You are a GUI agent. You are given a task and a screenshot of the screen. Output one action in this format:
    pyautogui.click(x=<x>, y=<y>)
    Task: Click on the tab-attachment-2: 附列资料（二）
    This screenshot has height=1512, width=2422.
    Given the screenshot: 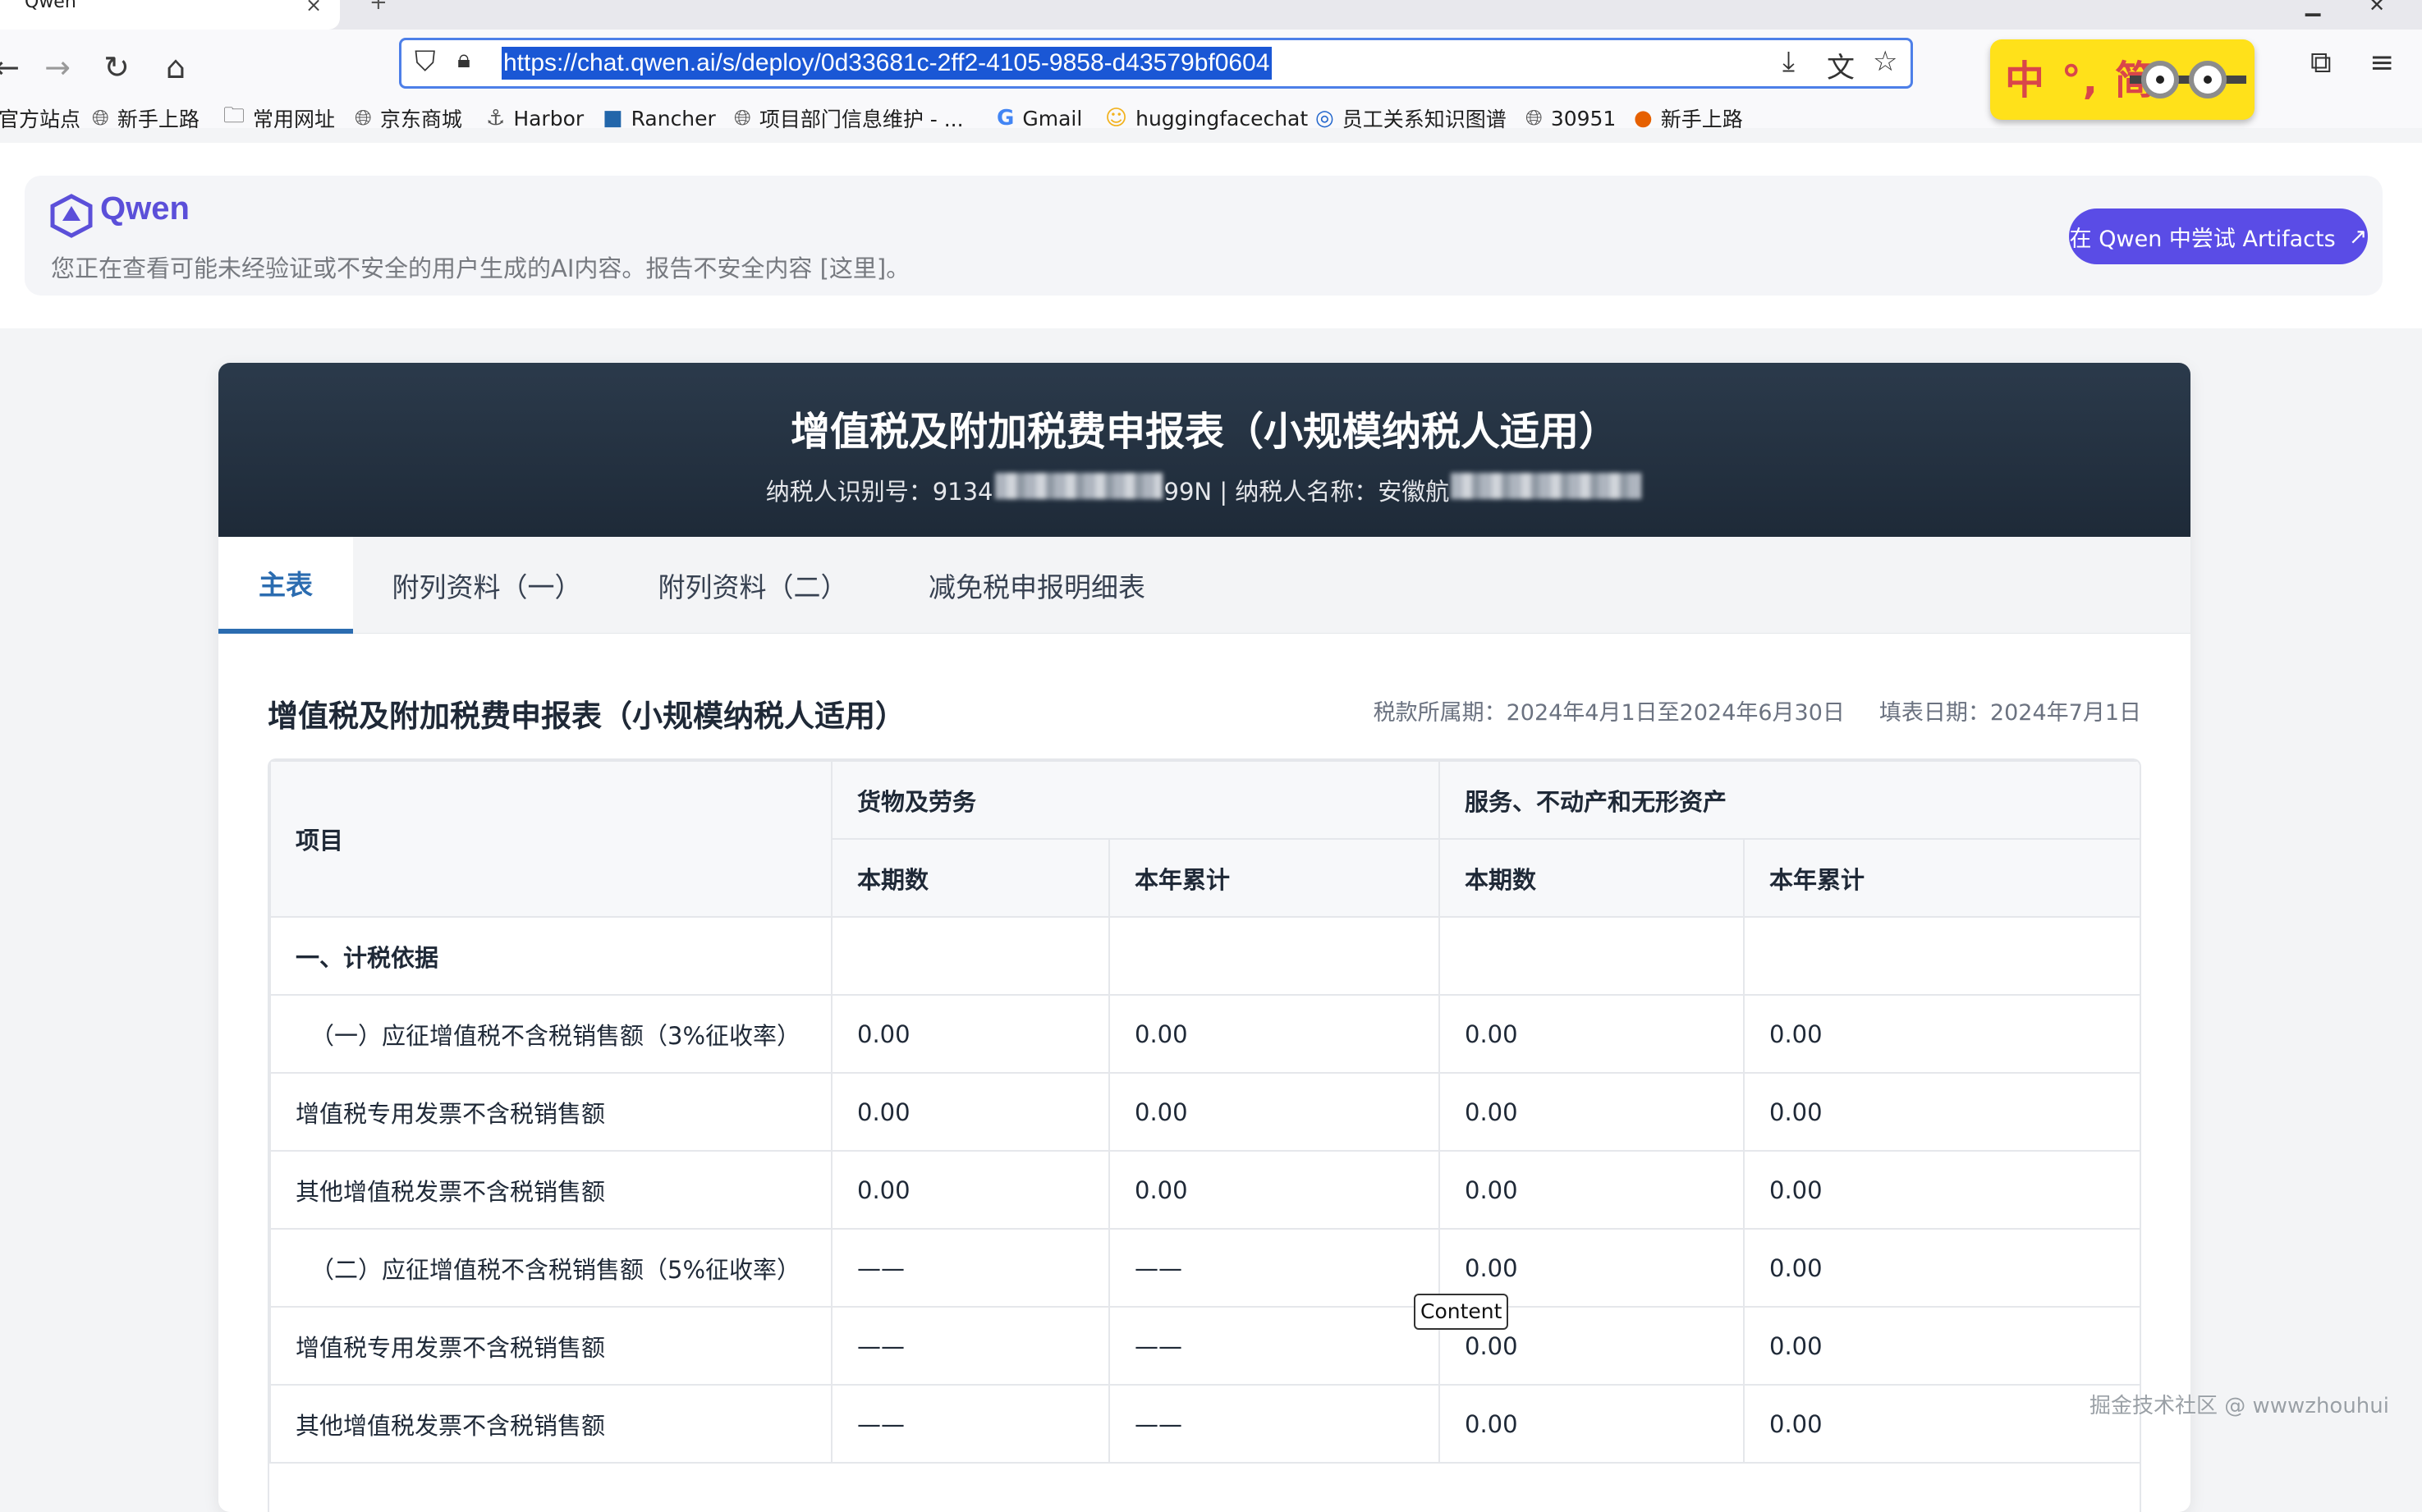 What is the action you would take?
    pyautogui.click(x=753, y=585)
    